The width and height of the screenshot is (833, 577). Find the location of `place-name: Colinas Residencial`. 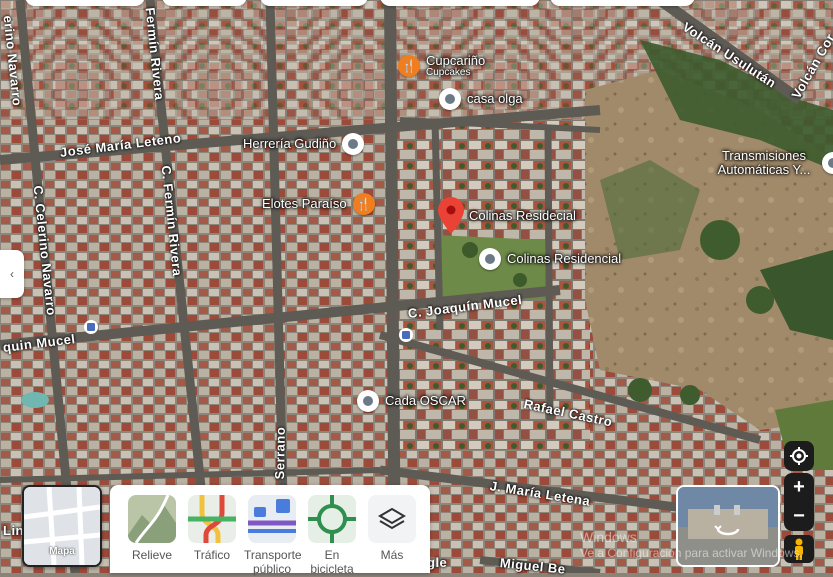

place-name: Colinas Residencial is located at coordinates (564, 259).